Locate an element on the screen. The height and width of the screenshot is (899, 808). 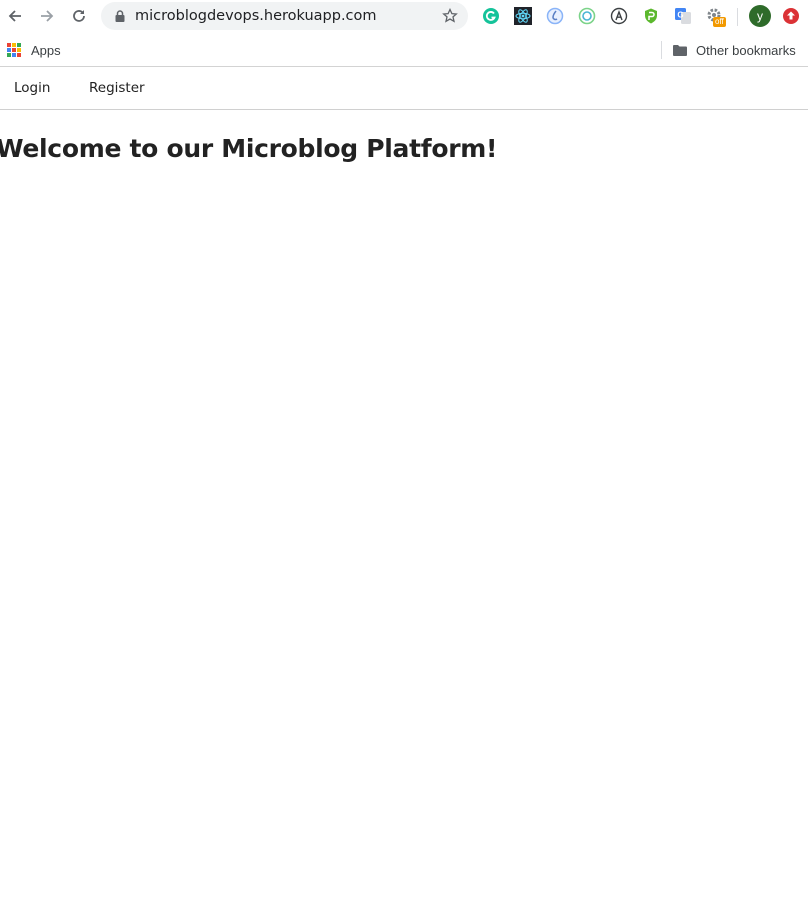
reload-button is located at coordinates (79, 16).